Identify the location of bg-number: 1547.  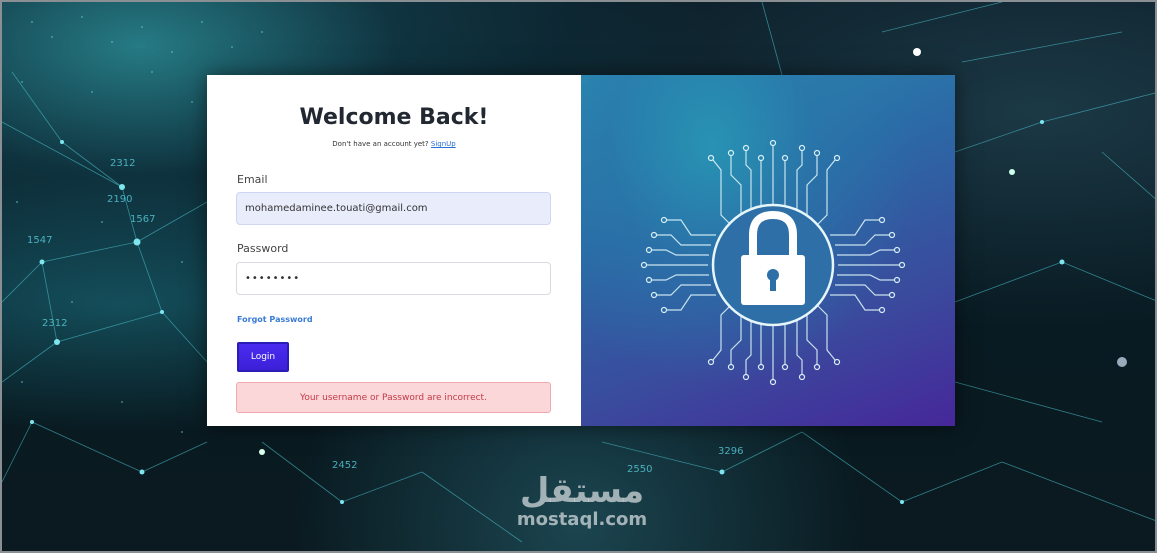
(40, 240).